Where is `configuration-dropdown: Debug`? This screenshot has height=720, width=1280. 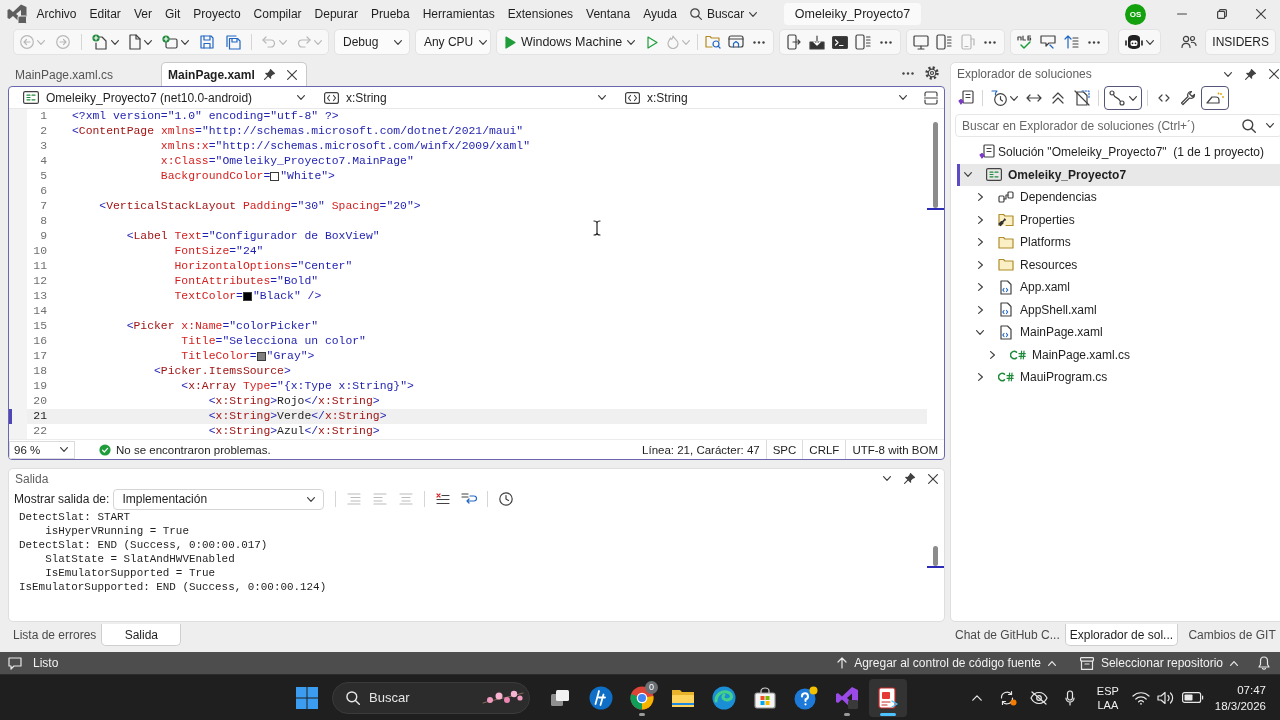
configuration-dropdown: Debug is located at coordinates (372, 42).